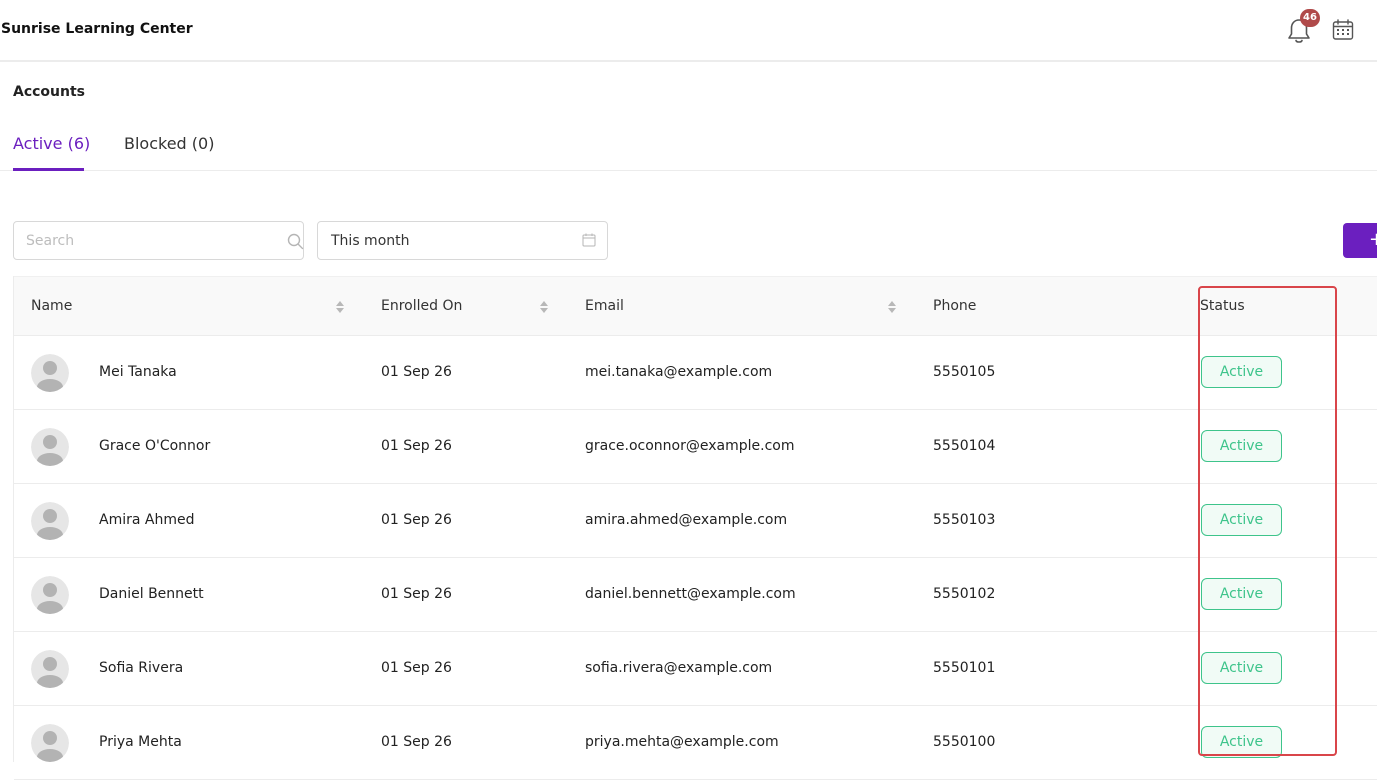  I want to click on row-email: mei.tanaka@example.com, so click(679, 372).